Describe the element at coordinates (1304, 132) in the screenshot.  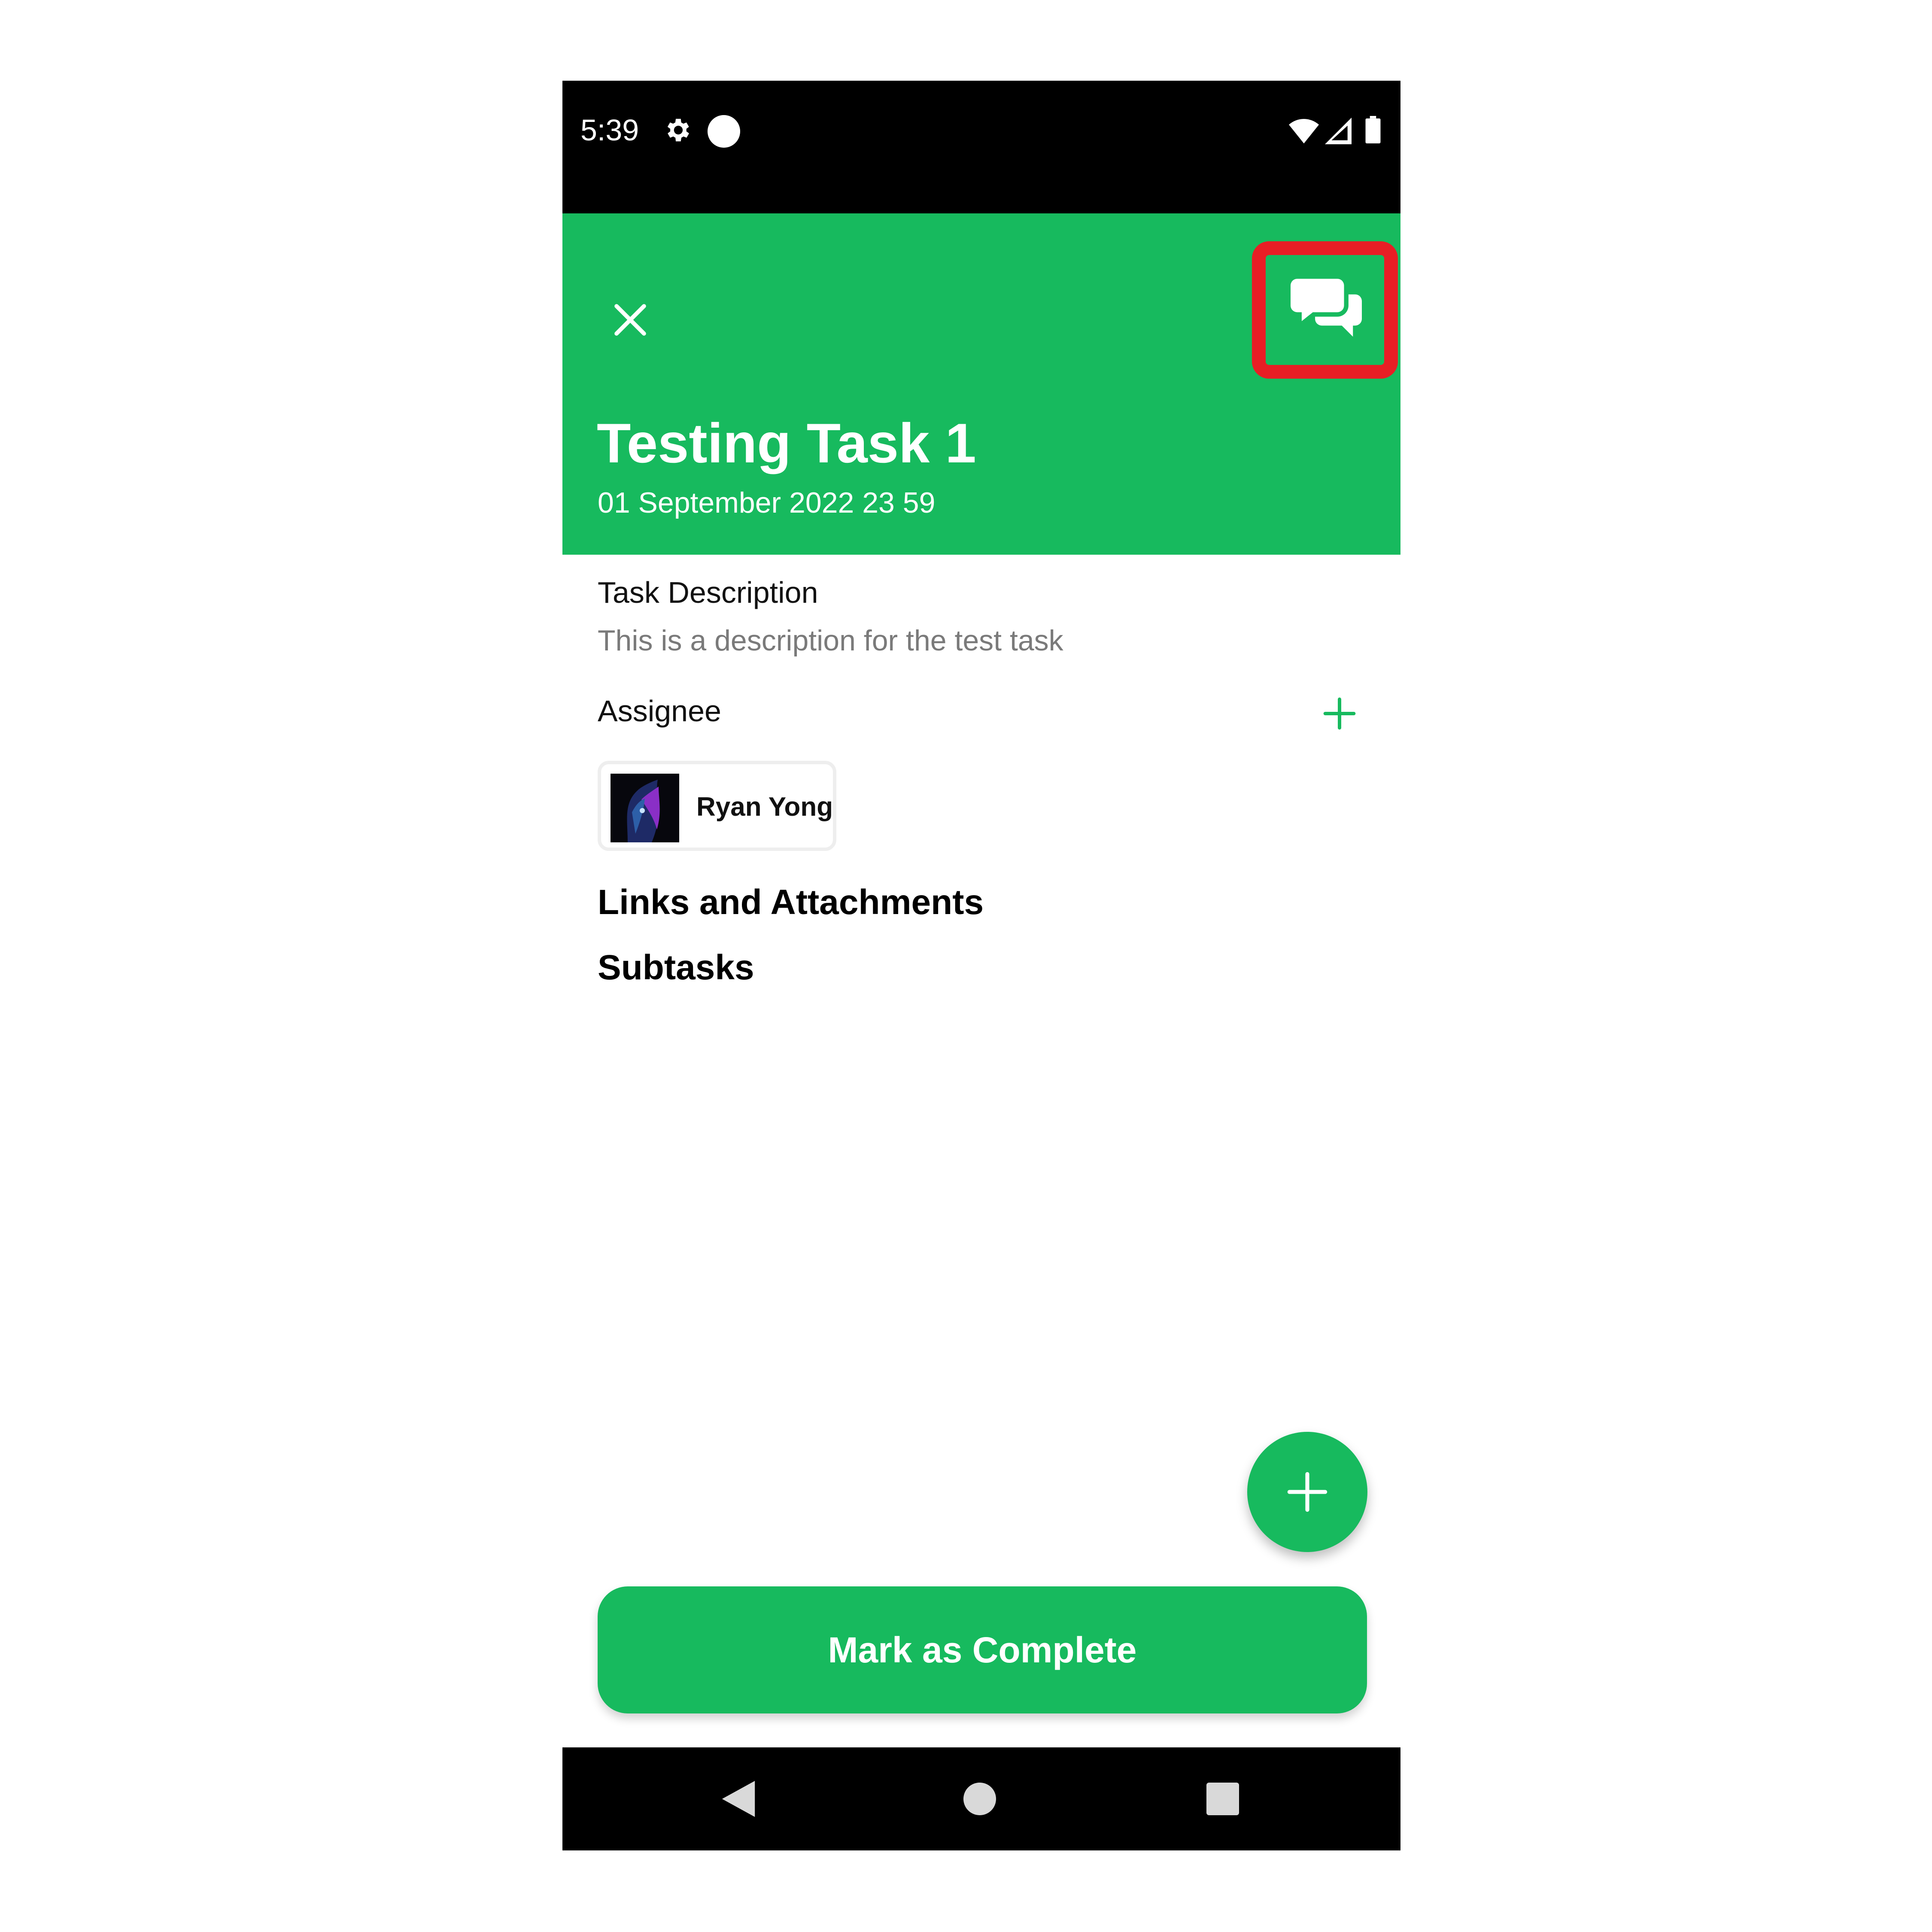
I see `wifi-icon` at that location.